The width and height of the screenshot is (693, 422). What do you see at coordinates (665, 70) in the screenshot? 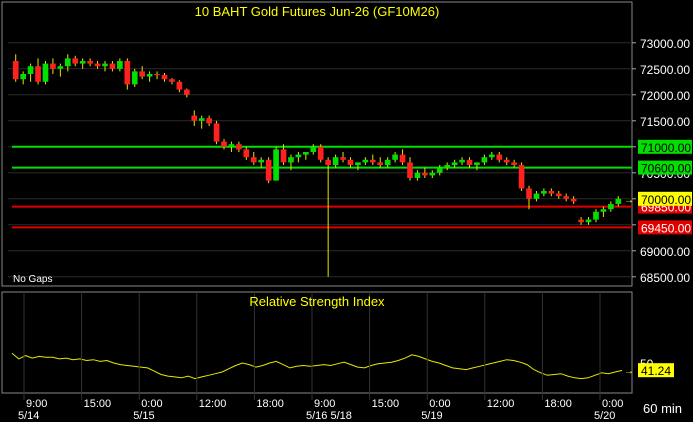
I see `price-tick-label: 72500.00` at bounding box center [665, 70].